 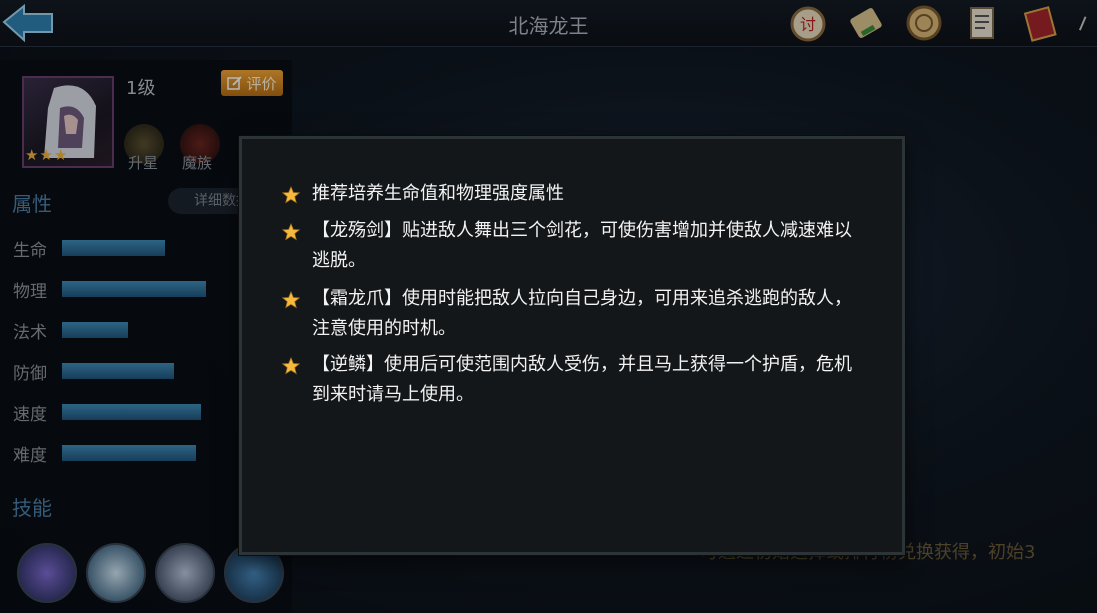 What do you see at coordinates (567, 194) in the screenshot?
I see `tip-item: 推荐培养生命值和物理强度属性` at bounding box center [567, 194].